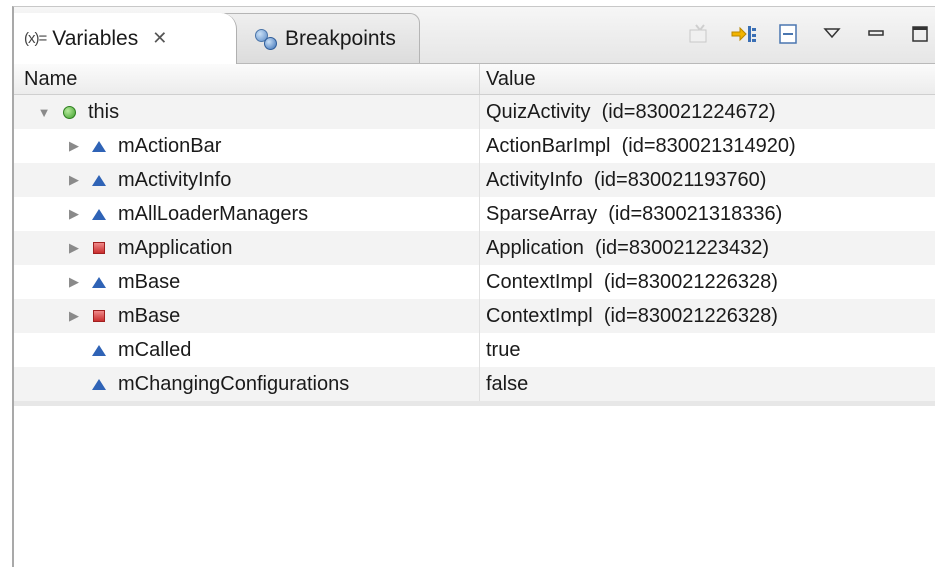  I want to click on minimize-icon, so click(876, 33).